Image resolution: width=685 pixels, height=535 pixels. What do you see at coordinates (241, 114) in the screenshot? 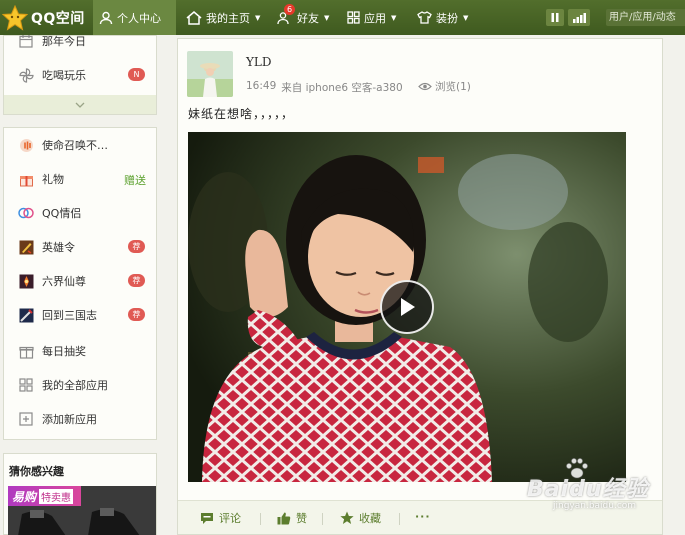
I see `post-text: 妹纸在想啥，，，，，` at bounding box center [241, 114].